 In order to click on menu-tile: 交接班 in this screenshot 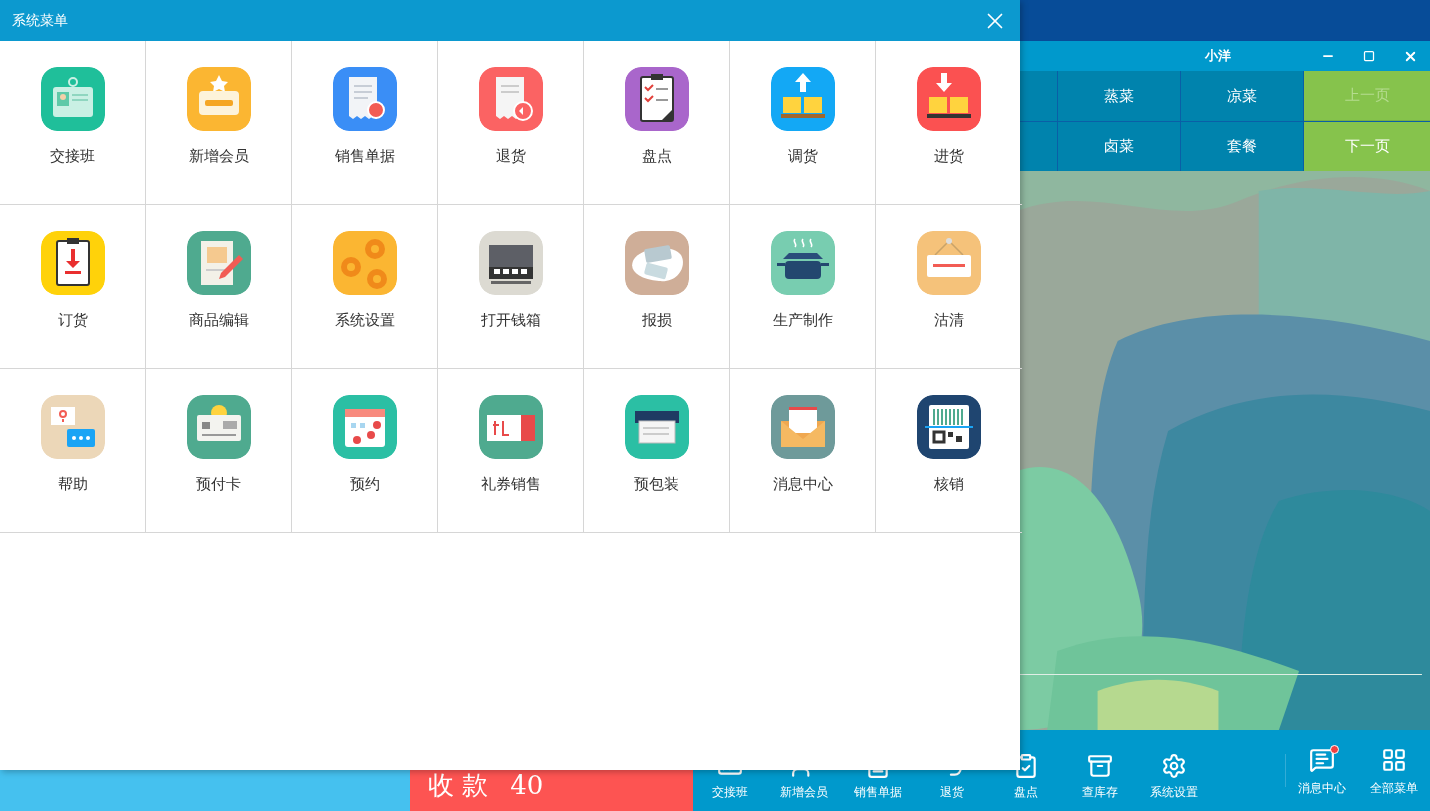, I will do `click(73, 123)`.